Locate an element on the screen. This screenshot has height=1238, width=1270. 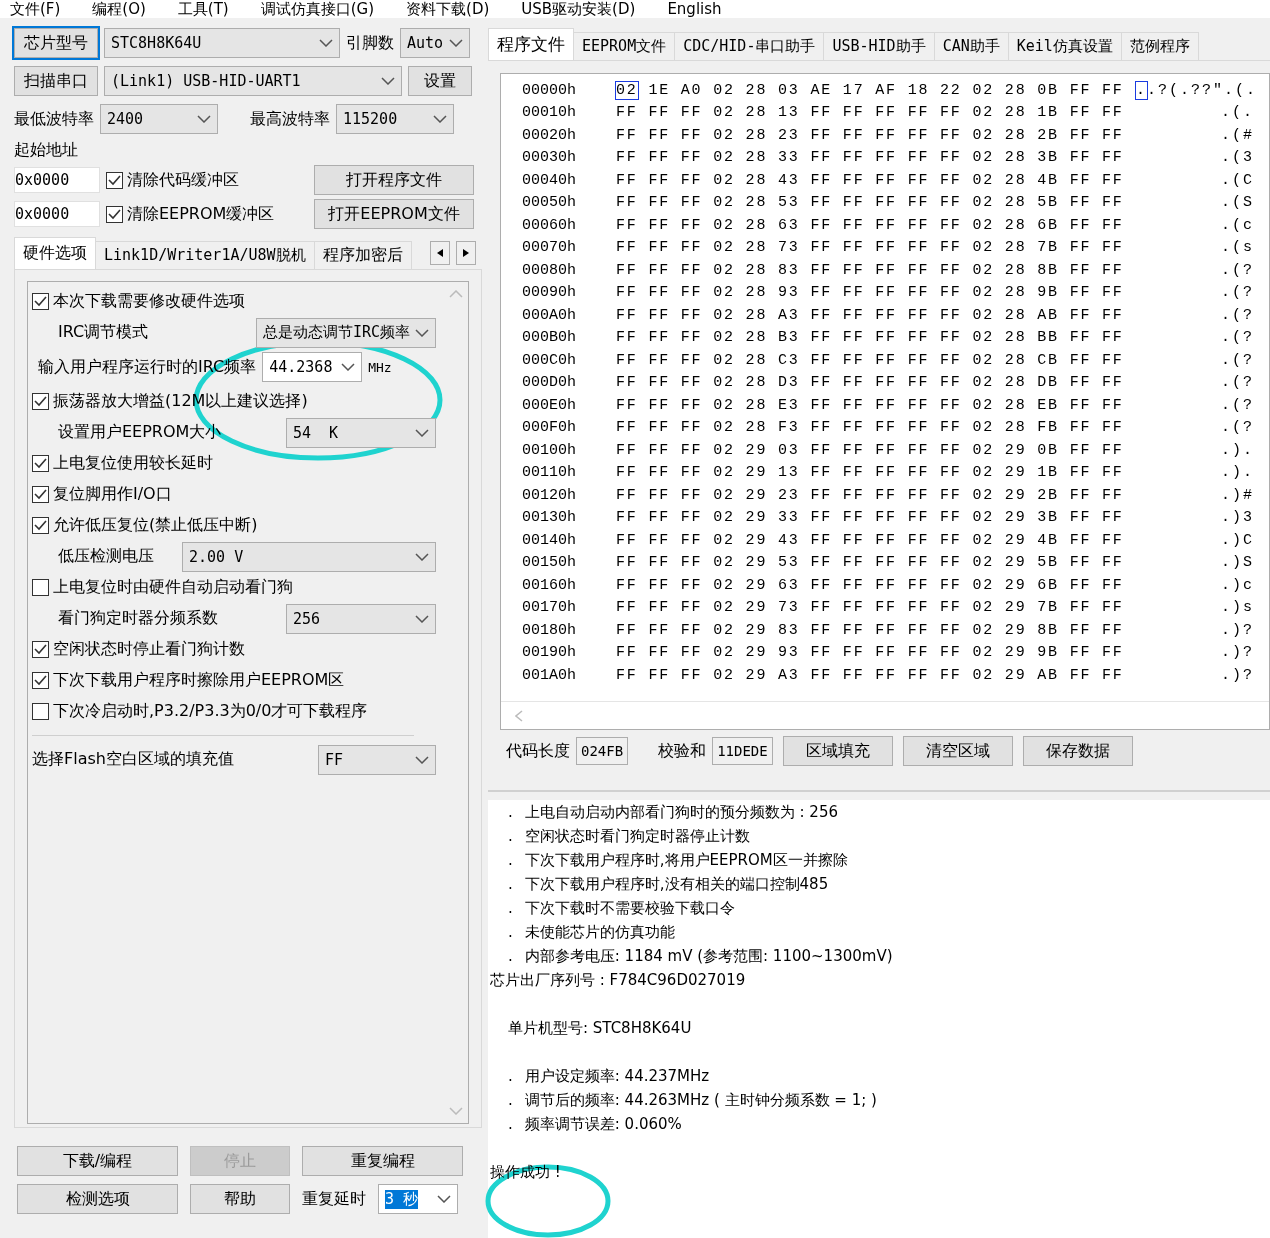
log-line: 上电自动启动内部看门狗时的预分频数为 : 256 is located at coordinates (681, 812).